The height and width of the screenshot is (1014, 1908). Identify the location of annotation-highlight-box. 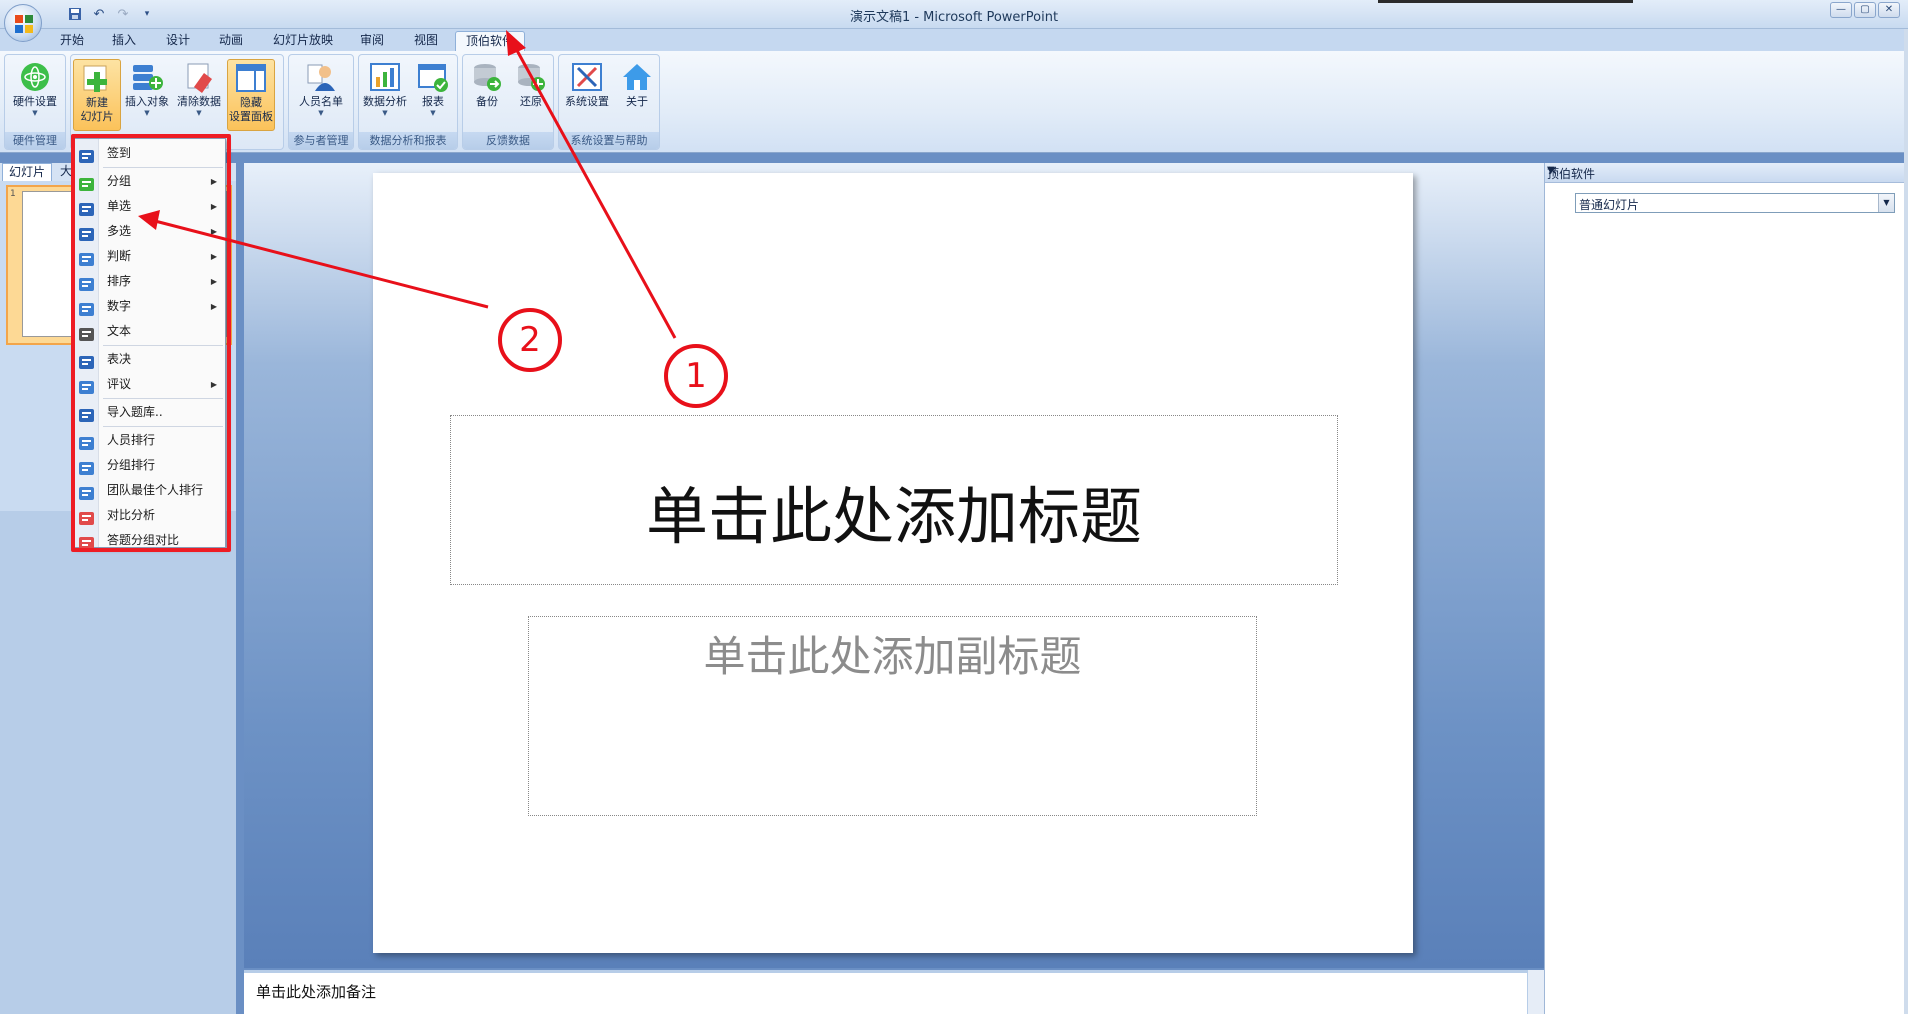
(151, 343).